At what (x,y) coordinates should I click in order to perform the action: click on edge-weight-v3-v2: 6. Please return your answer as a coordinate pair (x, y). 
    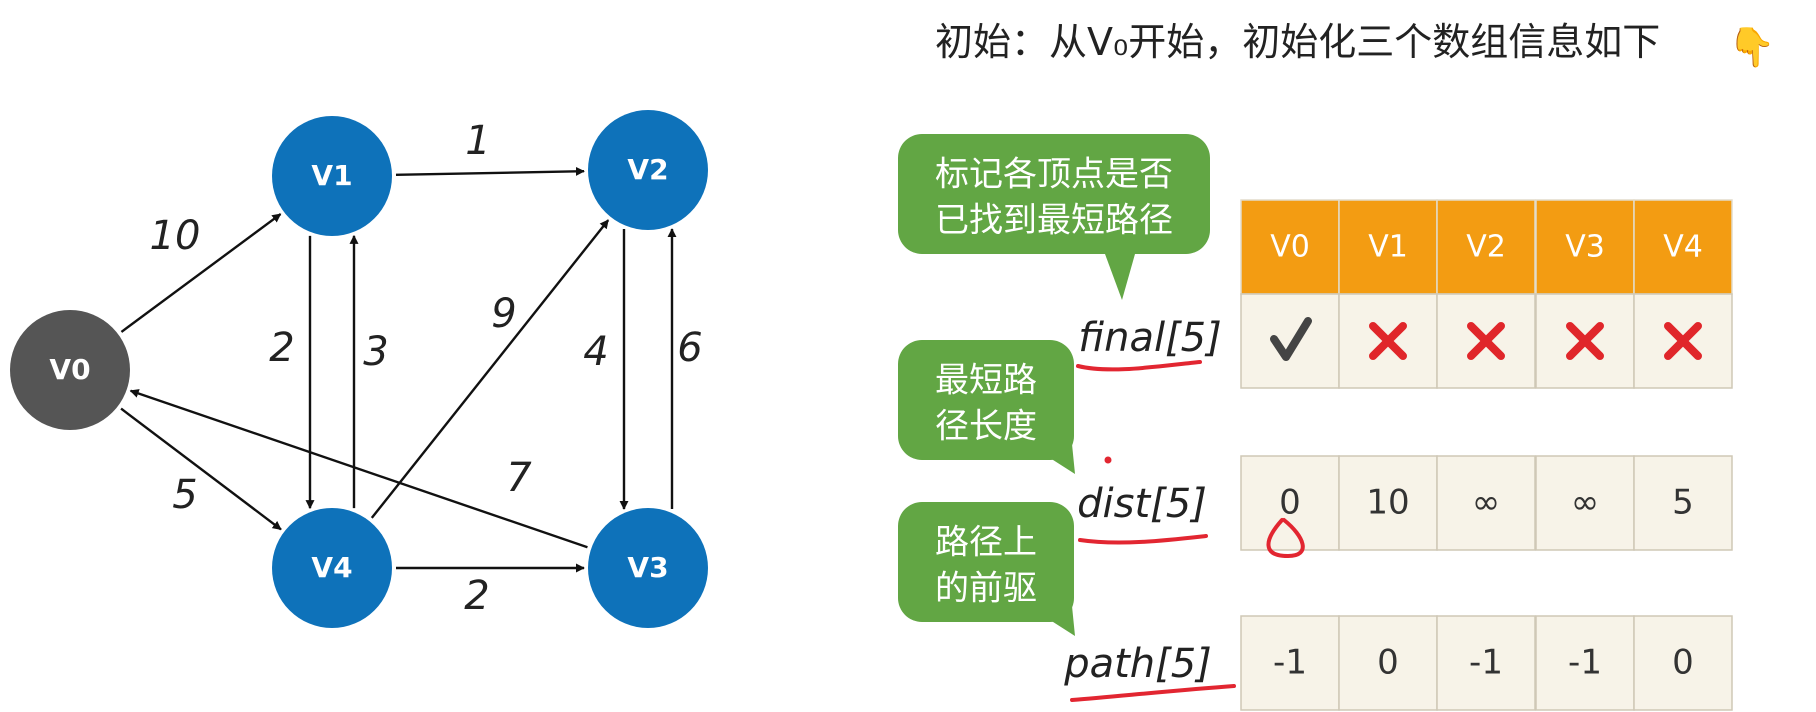
    Looking at the image, I should click on (689, 348).